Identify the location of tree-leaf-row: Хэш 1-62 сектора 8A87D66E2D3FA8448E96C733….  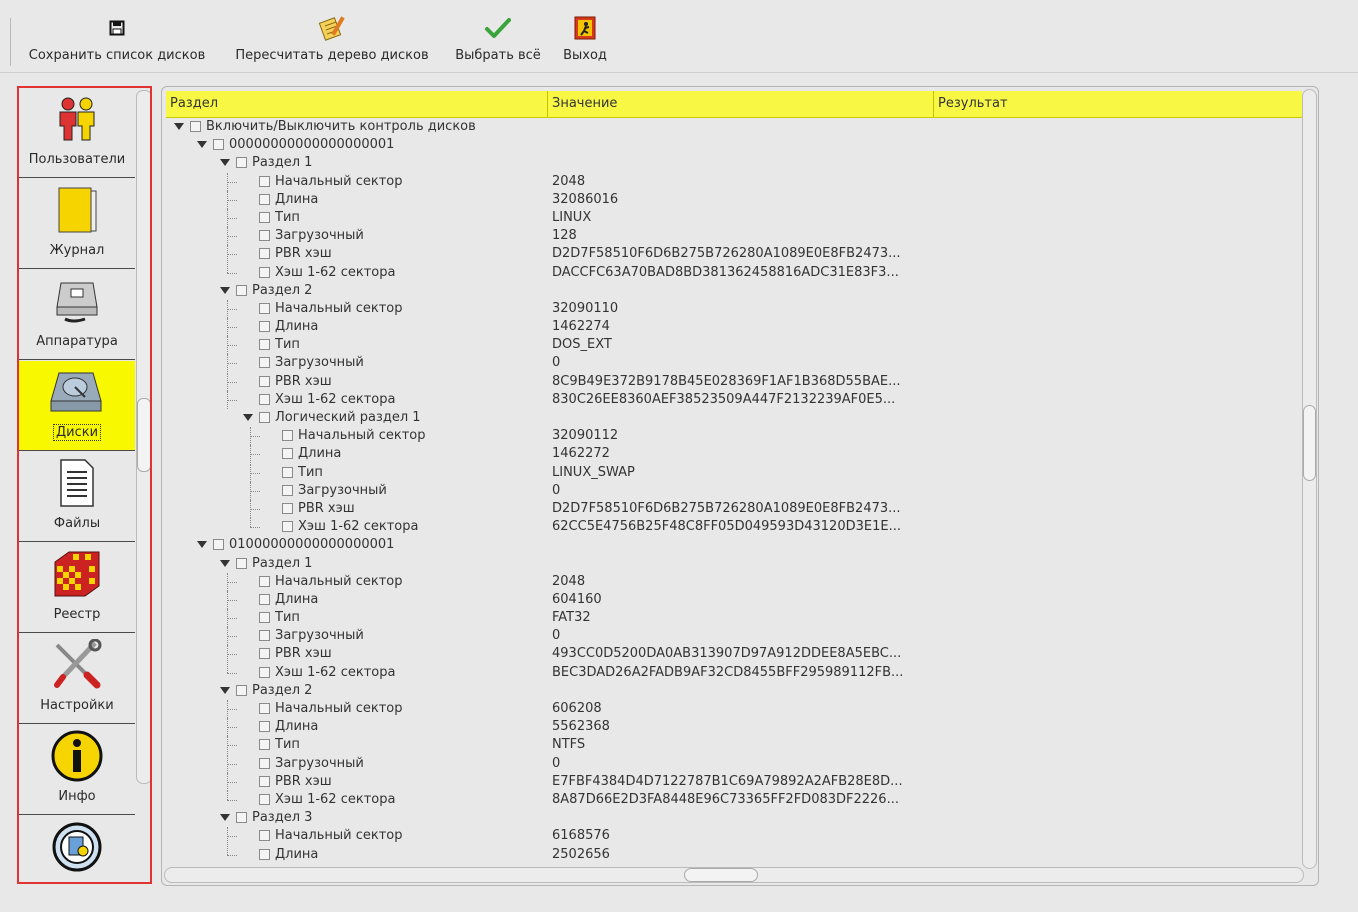
(734, 799).